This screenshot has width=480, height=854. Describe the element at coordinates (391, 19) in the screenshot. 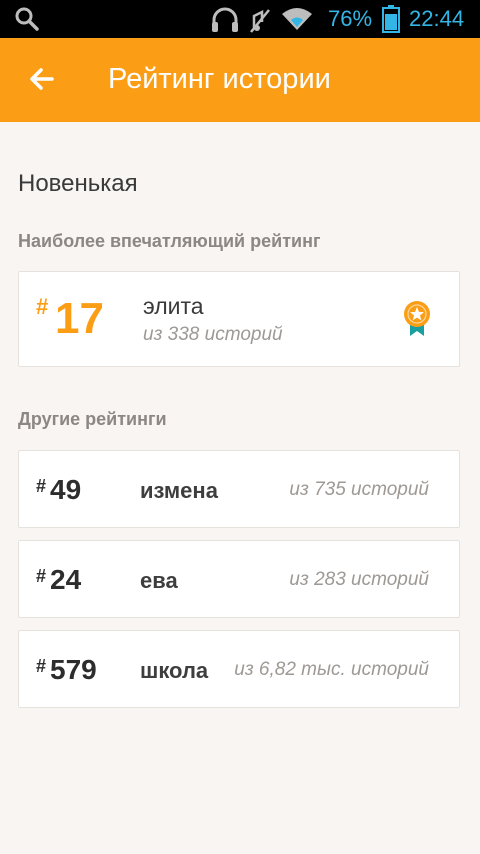

I see `battery-icon` at that location.